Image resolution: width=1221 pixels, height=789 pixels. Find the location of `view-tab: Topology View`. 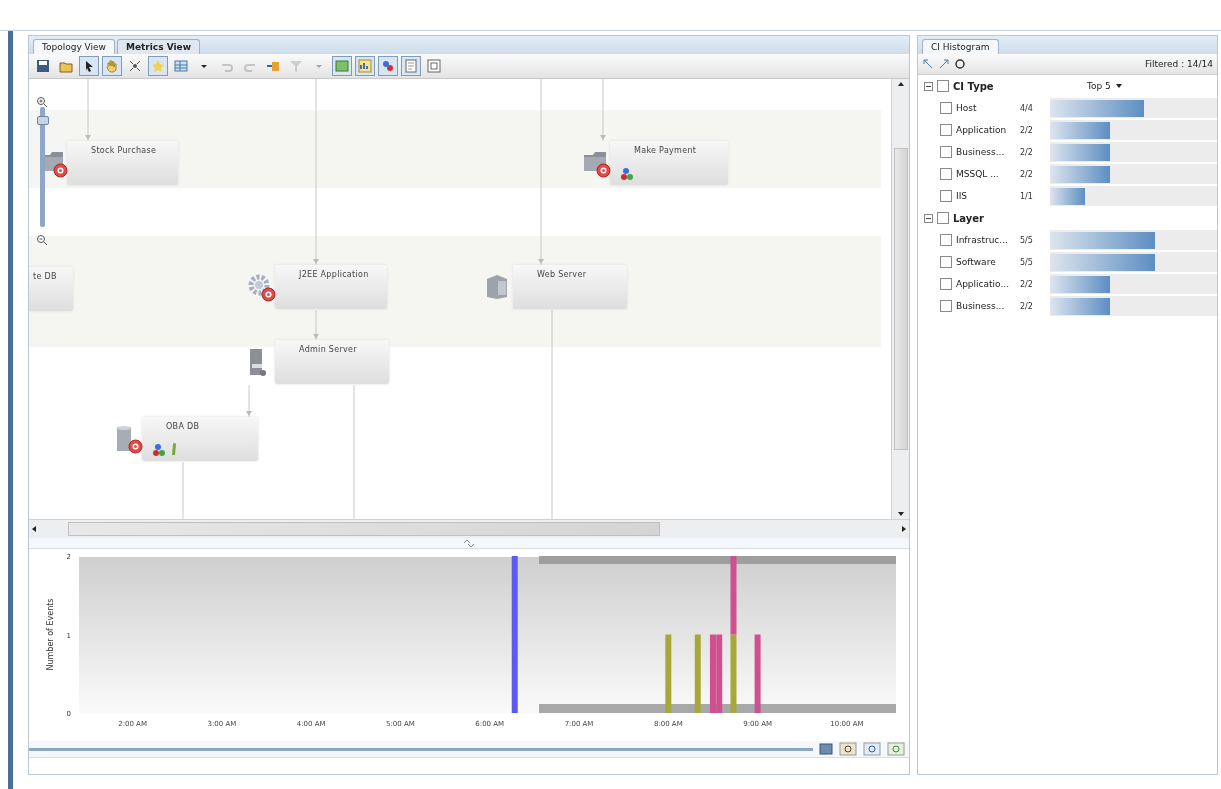

view-tab: Topology View is located at coordinates (74, 46).